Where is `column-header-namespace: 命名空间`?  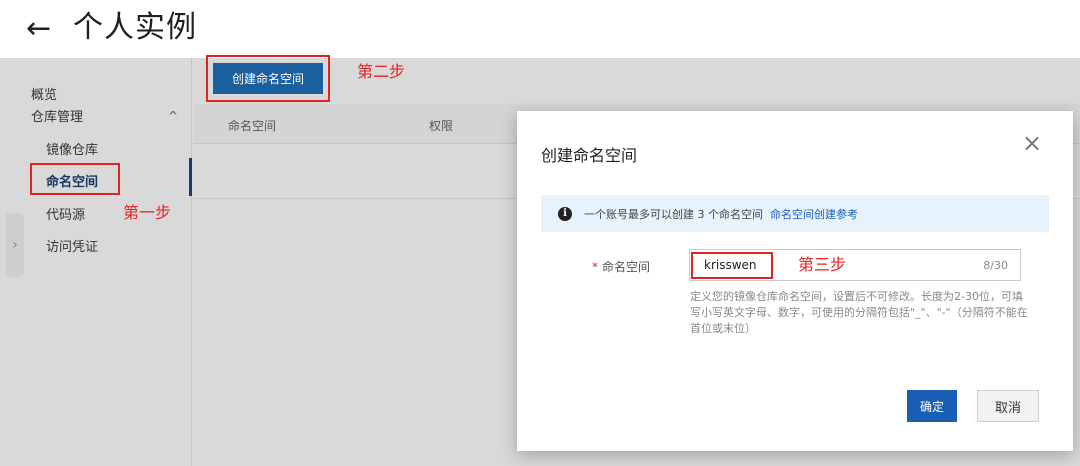 column-header-namespace: 命名空间 is located at coordinates (252, 126).